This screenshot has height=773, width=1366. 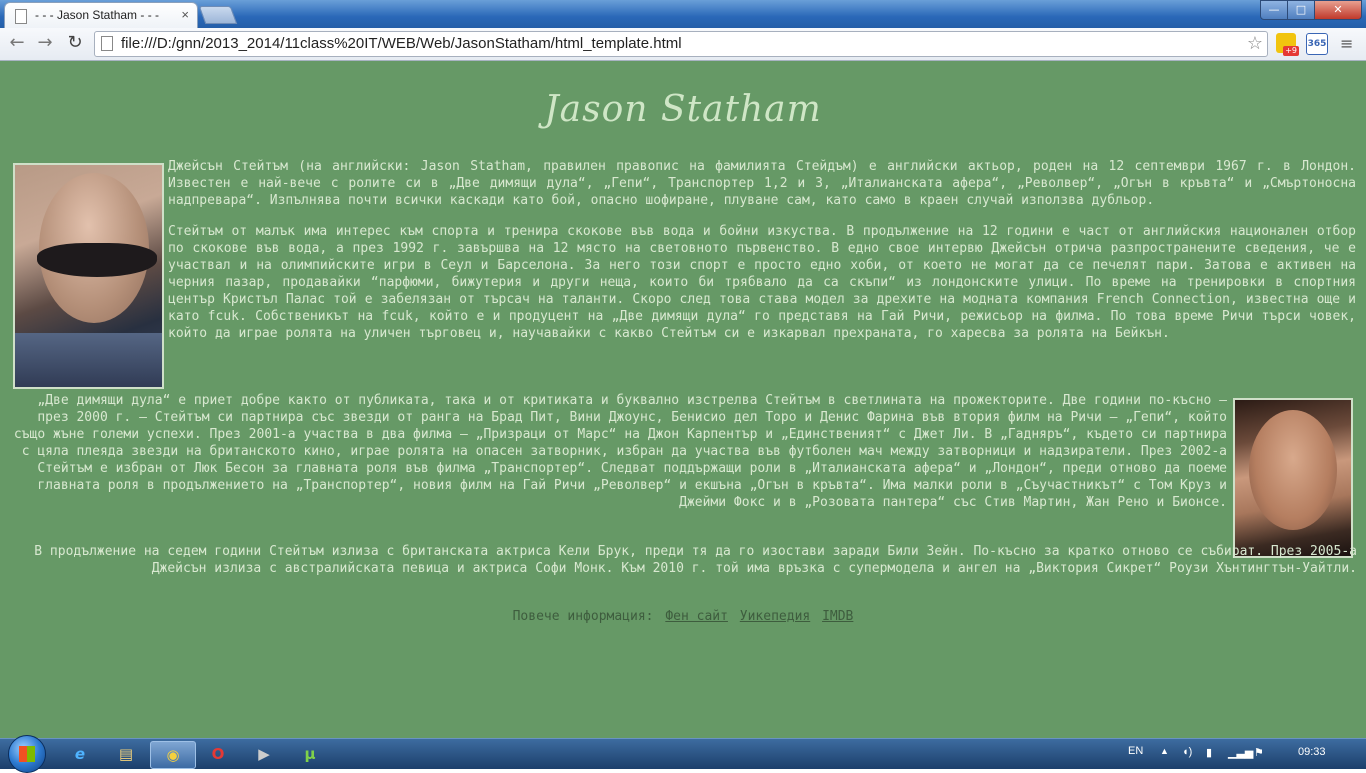 I want to click on browser-tab: - - - Jason Statham - - - ×, so click(x=101, y=15).